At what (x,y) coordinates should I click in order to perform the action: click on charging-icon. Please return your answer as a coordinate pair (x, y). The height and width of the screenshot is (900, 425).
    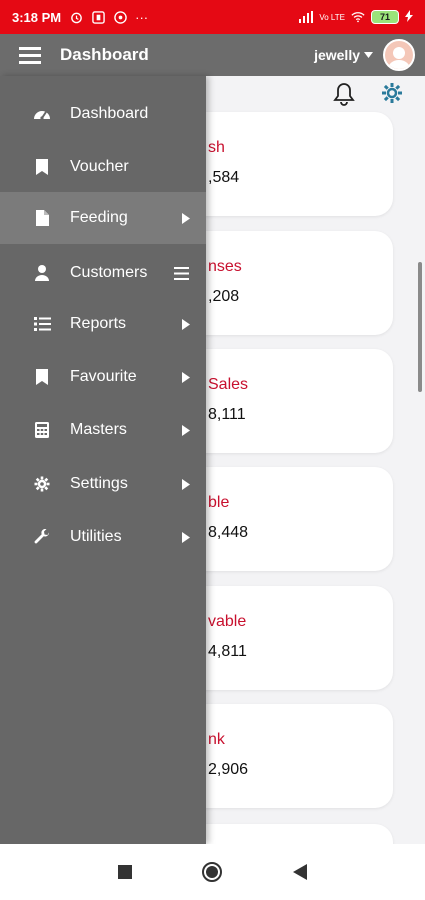
    Looking at the image, I should click on (409, 17).